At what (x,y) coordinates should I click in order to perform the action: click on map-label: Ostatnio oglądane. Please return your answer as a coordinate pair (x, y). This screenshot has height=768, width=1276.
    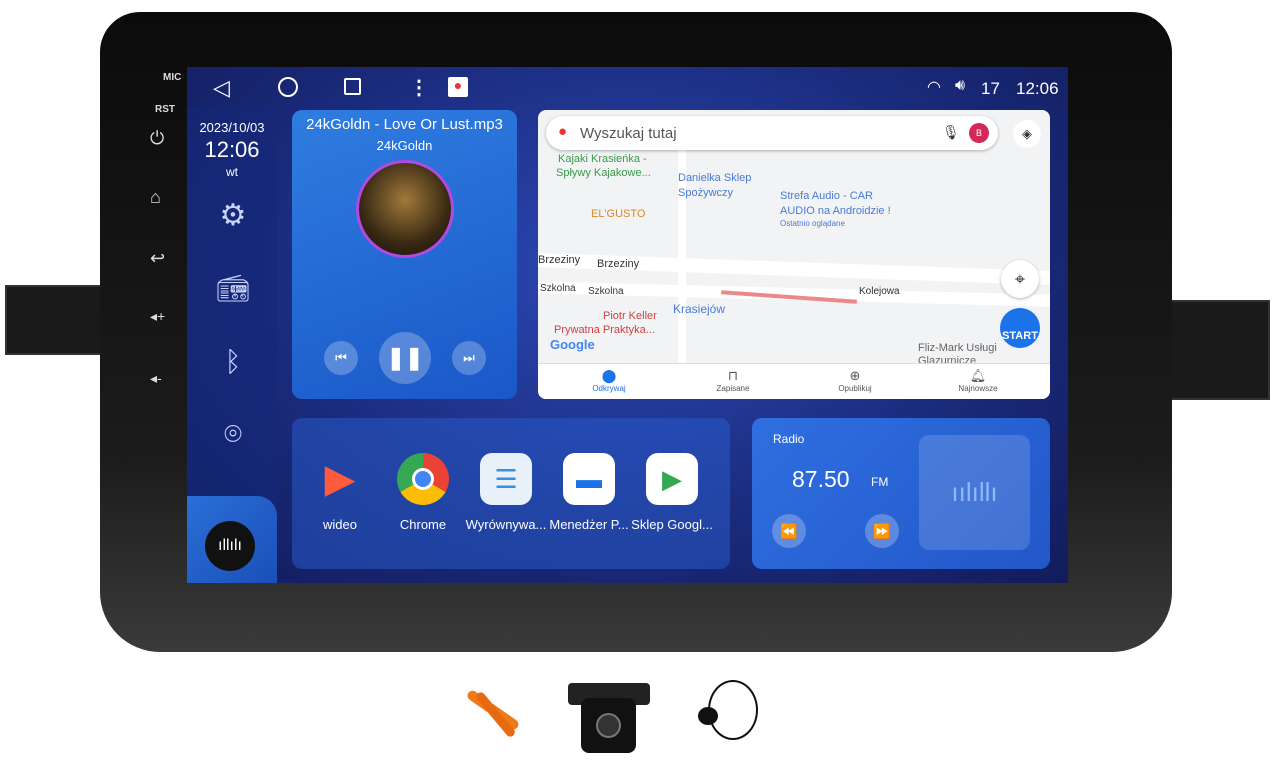
    Looking at the image, I should click on (812, 223).